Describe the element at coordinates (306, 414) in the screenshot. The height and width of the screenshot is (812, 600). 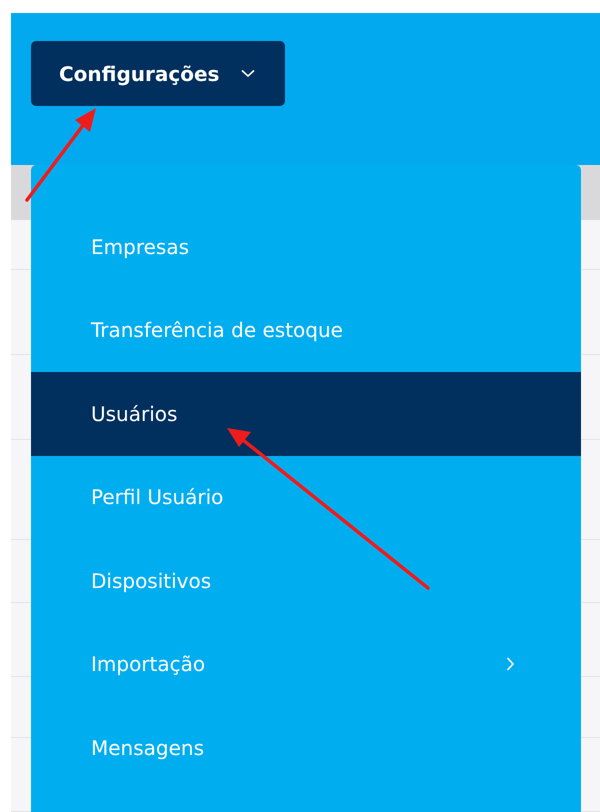
I see `menu-item: Usuários` at that location.